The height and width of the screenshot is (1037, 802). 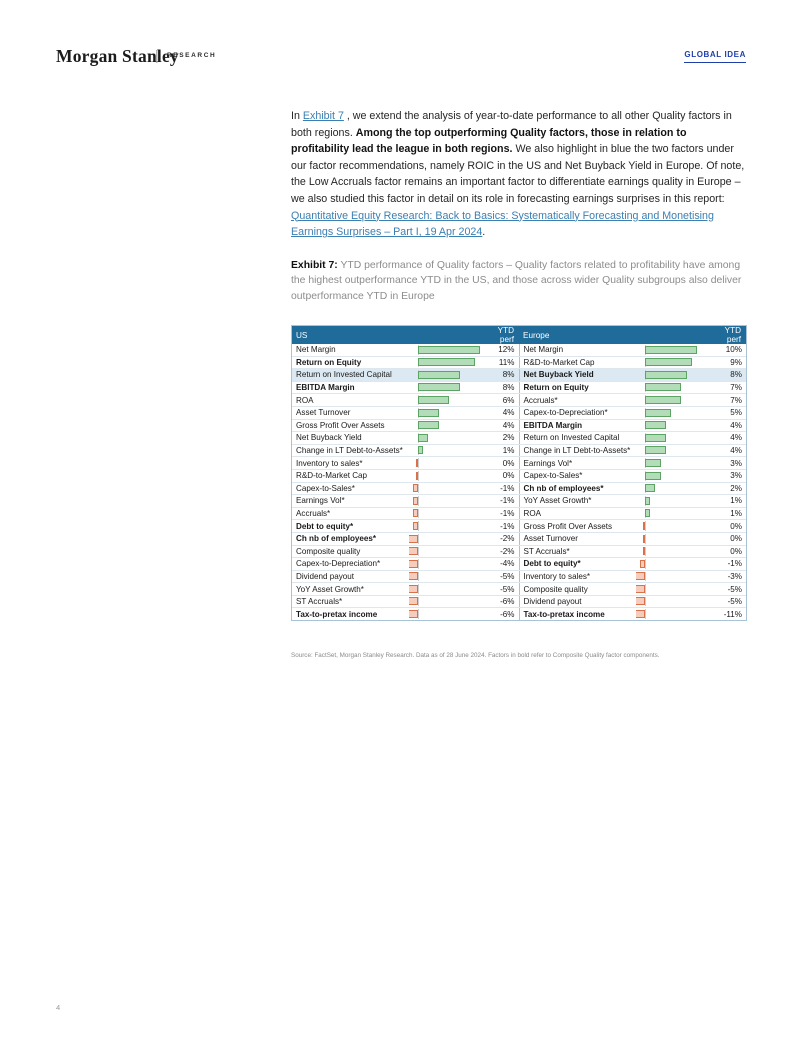 What do you see at coordinates (519, 577) in the screenshot?
I see `table-row: Dividend payout -5% Inventory to sales* -3%` at bounding box center [519, 577].